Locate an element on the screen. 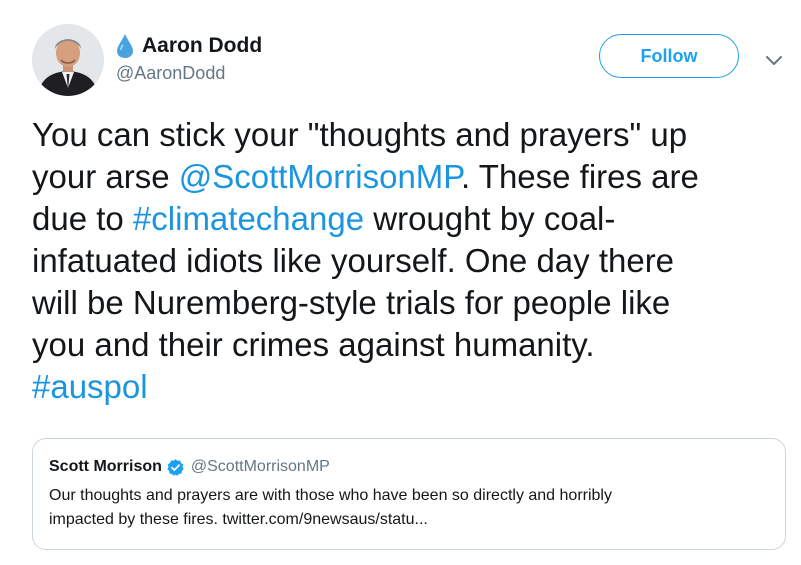 This screenshot has width=801, height=565. hashtag-link: #auspol is located at coordinates (90, 386).